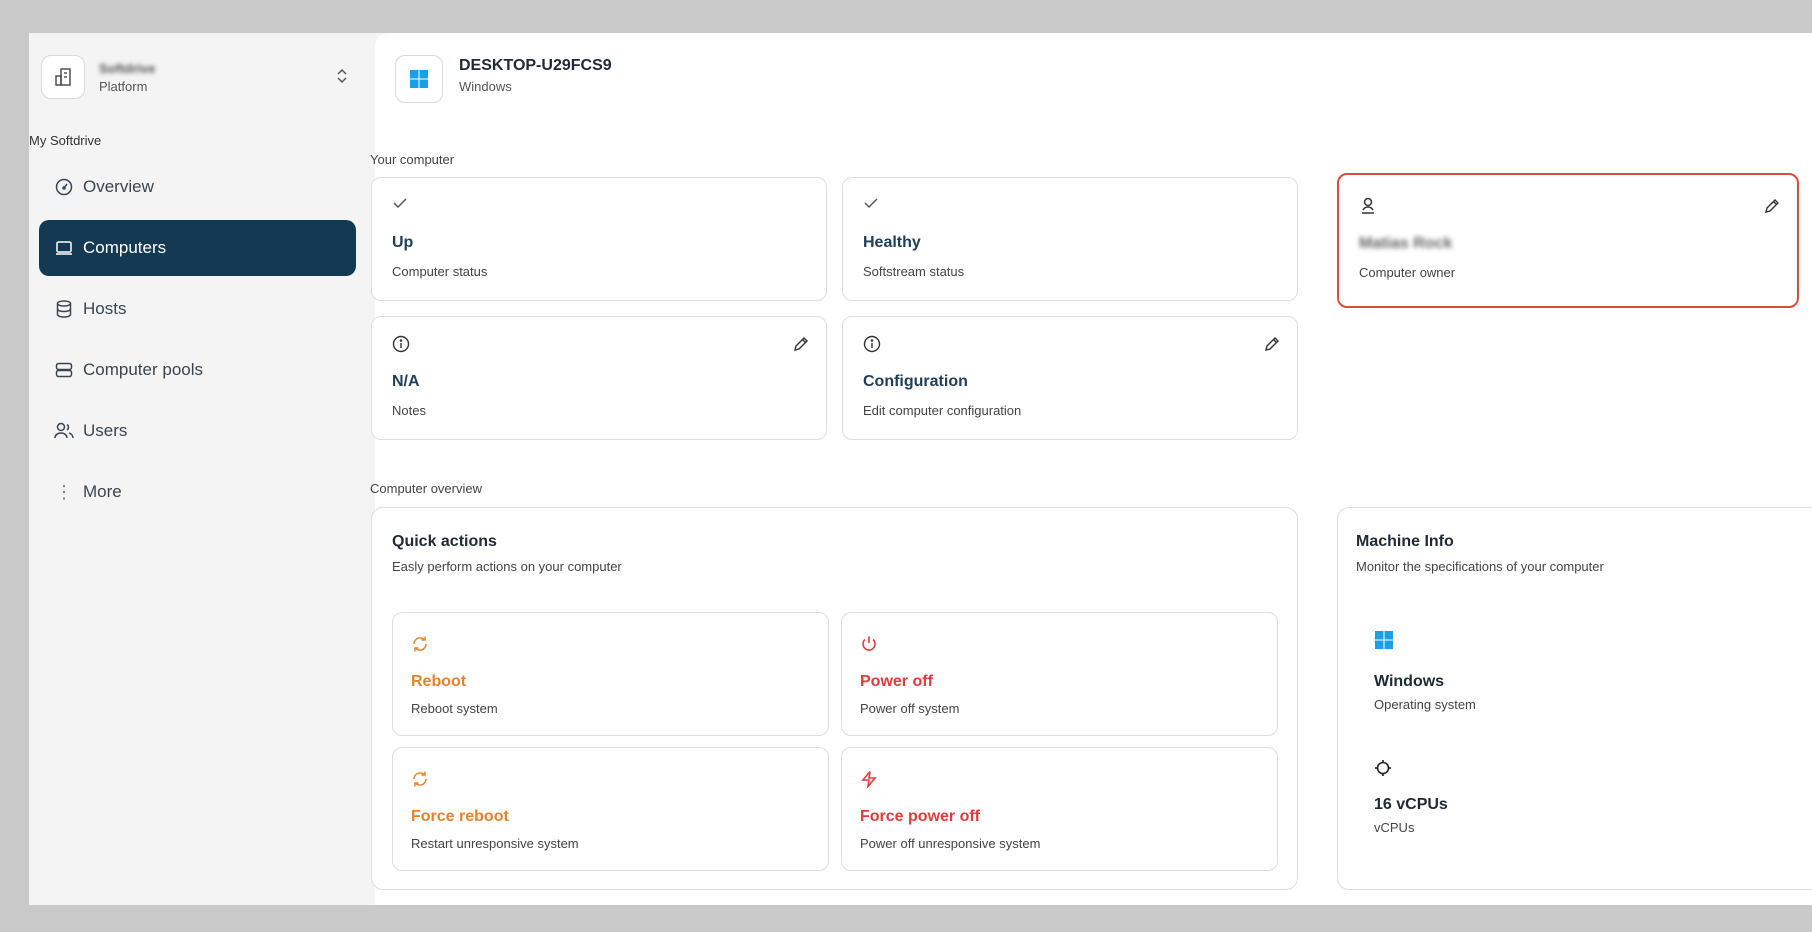 This screenshot has width=1812, height=932. I want to click on cpu-value: 16 vCPUs, so click(1411, 804).